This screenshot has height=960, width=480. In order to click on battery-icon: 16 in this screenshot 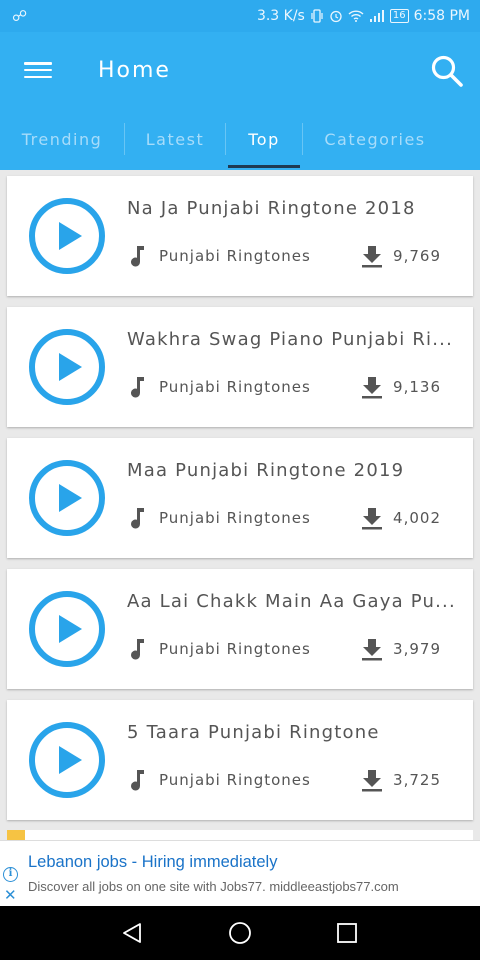, I will do `click(399, 16)`.